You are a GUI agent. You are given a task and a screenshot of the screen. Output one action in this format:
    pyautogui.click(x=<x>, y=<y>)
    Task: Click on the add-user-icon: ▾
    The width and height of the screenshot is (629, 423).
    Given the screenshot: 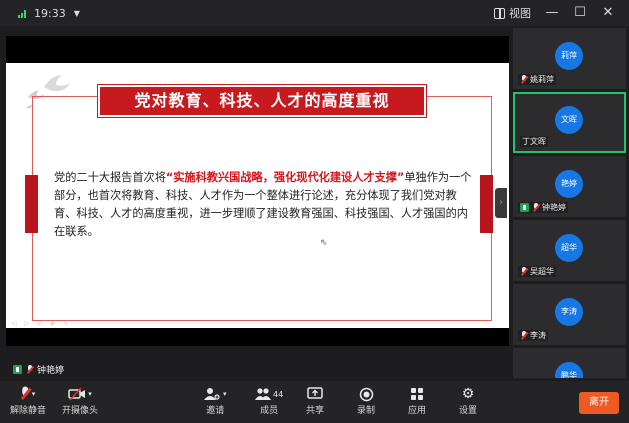 What is the action you would take?
    pyautogui.click(x=215, y=394)
    